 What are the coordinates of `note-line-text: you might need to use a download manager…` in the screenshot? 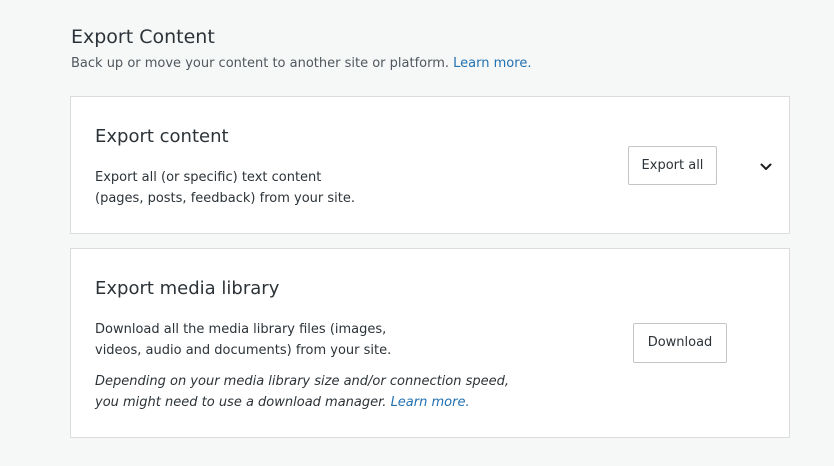 It's located at (241, 402).